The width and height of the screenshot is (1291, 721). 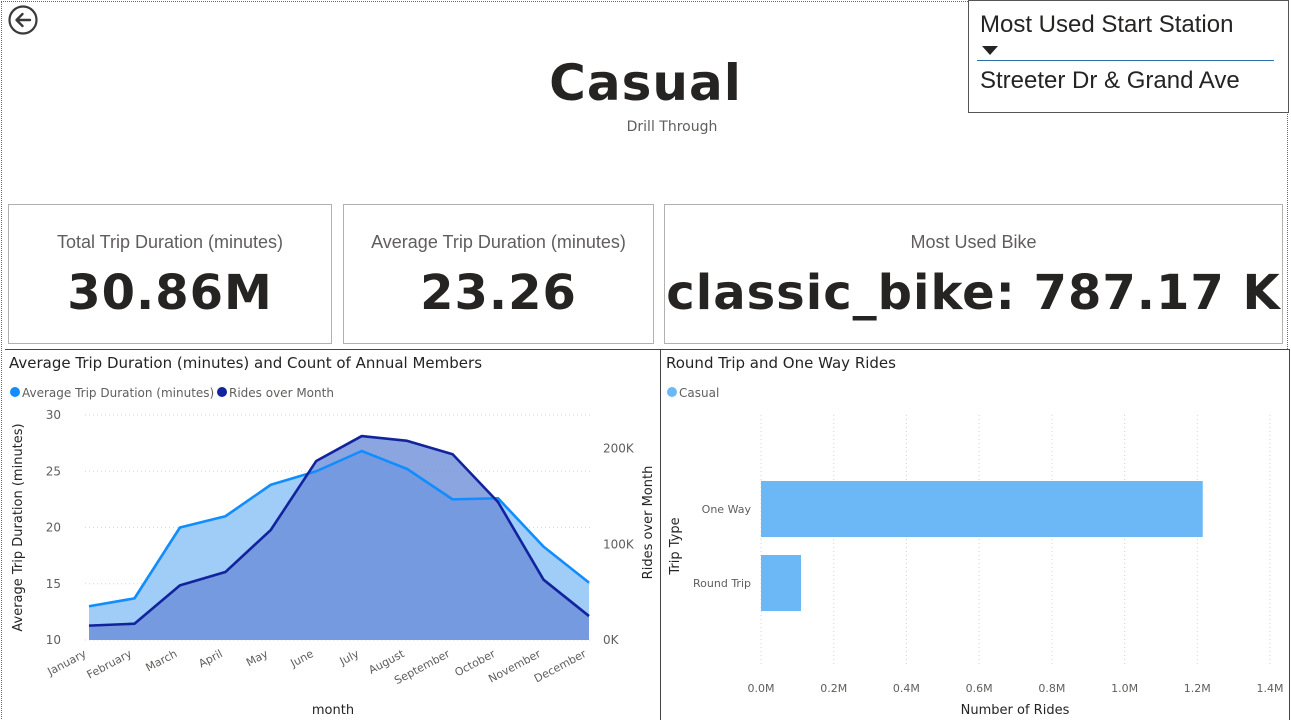 What do you see at coordinates (162, 660) in the screenshot?
I see `x-tick-label: March` at bounding box center [162, 660].